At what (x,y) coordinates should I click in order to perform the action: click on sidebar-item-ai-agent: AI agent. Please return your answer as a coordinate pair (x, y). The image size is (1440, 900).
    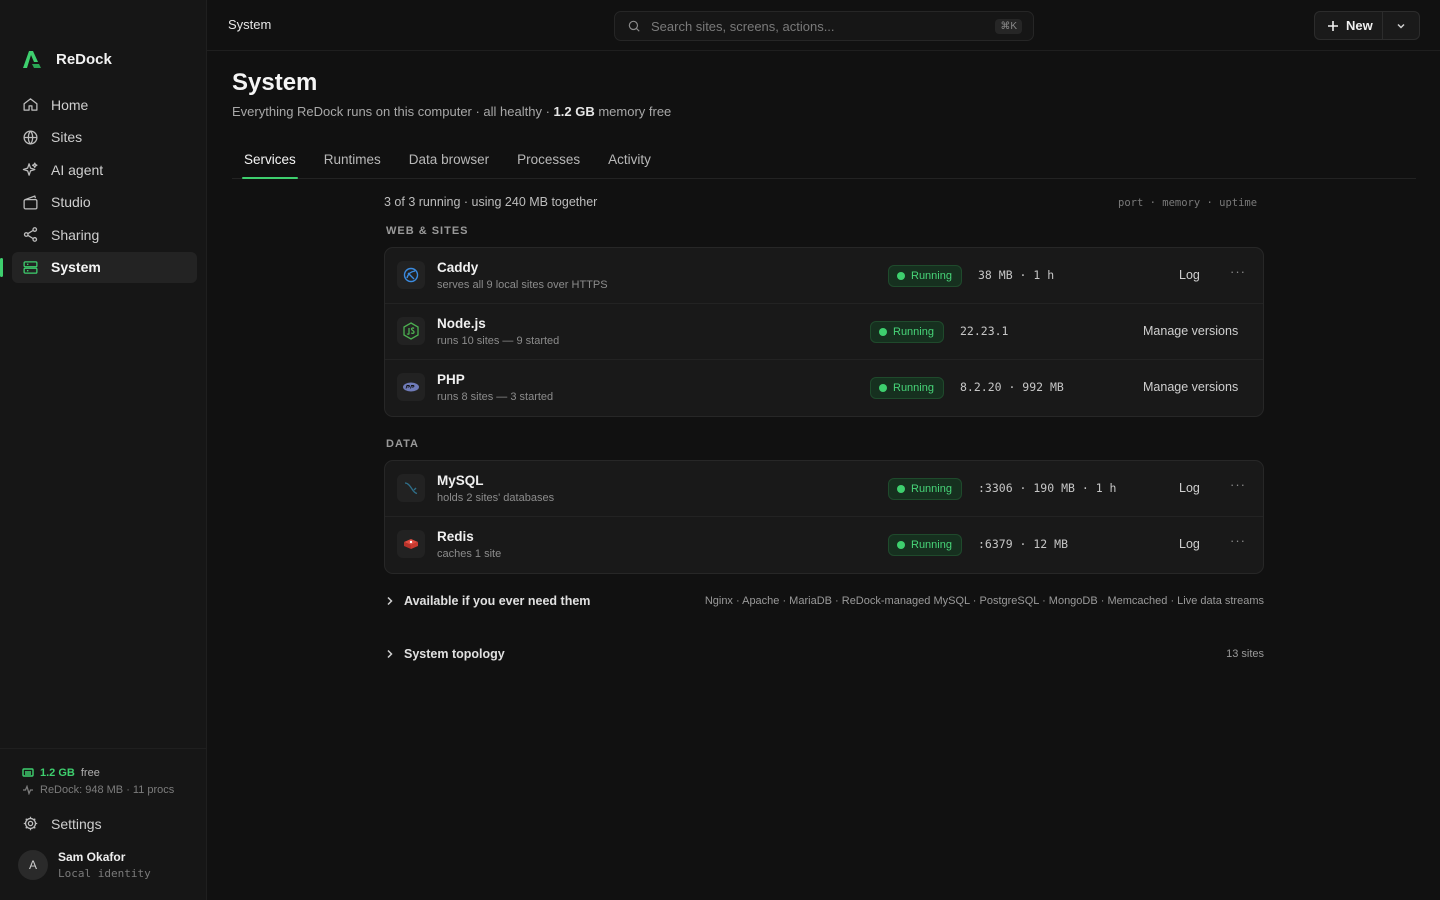
    Looking at the image, I should click on (104, 169).